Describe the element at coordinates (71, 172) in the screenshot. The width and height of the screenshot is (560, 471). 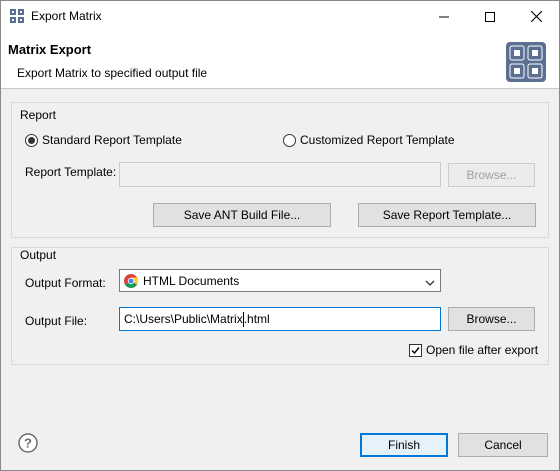
I see `report-template-label: Report Template:` at that location.